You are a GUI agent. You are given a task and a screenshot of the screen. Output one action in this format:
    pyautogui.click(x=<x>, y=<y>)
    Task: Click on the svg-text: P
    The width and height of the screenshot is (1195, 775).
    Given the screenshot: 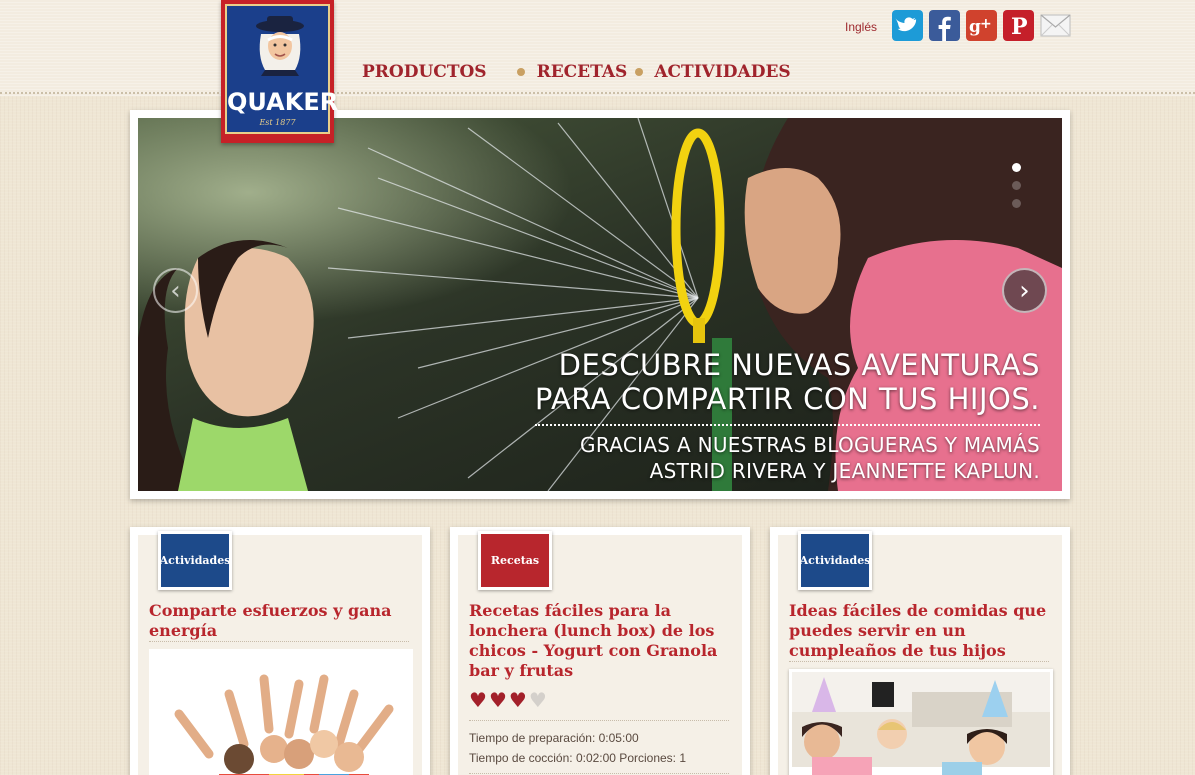 What is the action you would take?
    pyautogui.click(x=1019, y=27)
    